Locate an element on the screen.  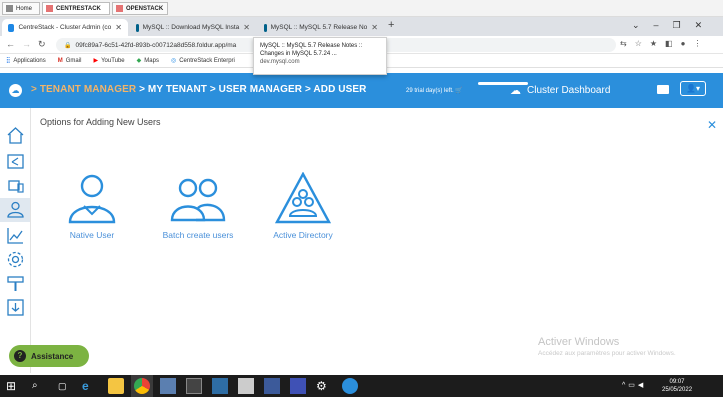
browser-tab-mysql-notes: MySQL :: MySQL 5.7 Release No ✕ is located at coordinates (321, 27).